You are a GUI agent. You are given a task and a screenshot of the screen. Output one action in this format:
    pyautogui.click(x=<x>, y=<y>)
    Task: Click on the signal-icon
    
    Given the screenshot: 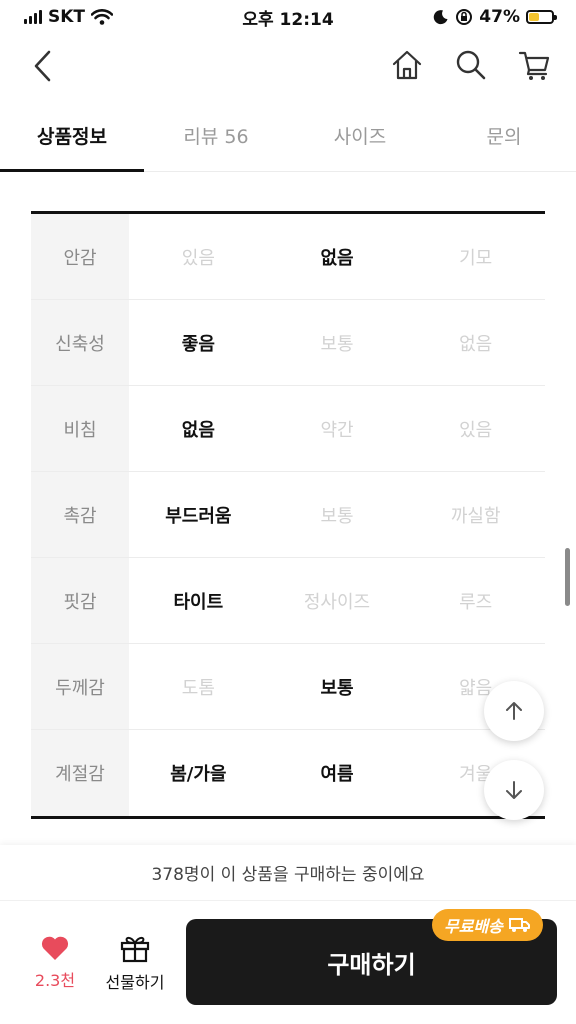 What is the action you would take?
    pyautogui.click(x=33, y=17)
    